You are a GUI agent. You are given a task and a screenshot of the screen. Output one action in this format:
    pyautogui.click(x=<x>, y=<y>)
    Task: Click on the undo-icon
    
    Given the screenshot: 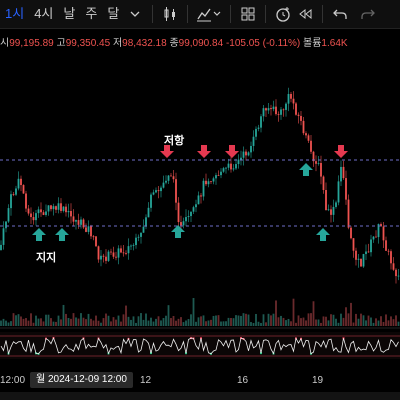 What is the action you would take?
    pyautogui.click(x=340, y=14)
    